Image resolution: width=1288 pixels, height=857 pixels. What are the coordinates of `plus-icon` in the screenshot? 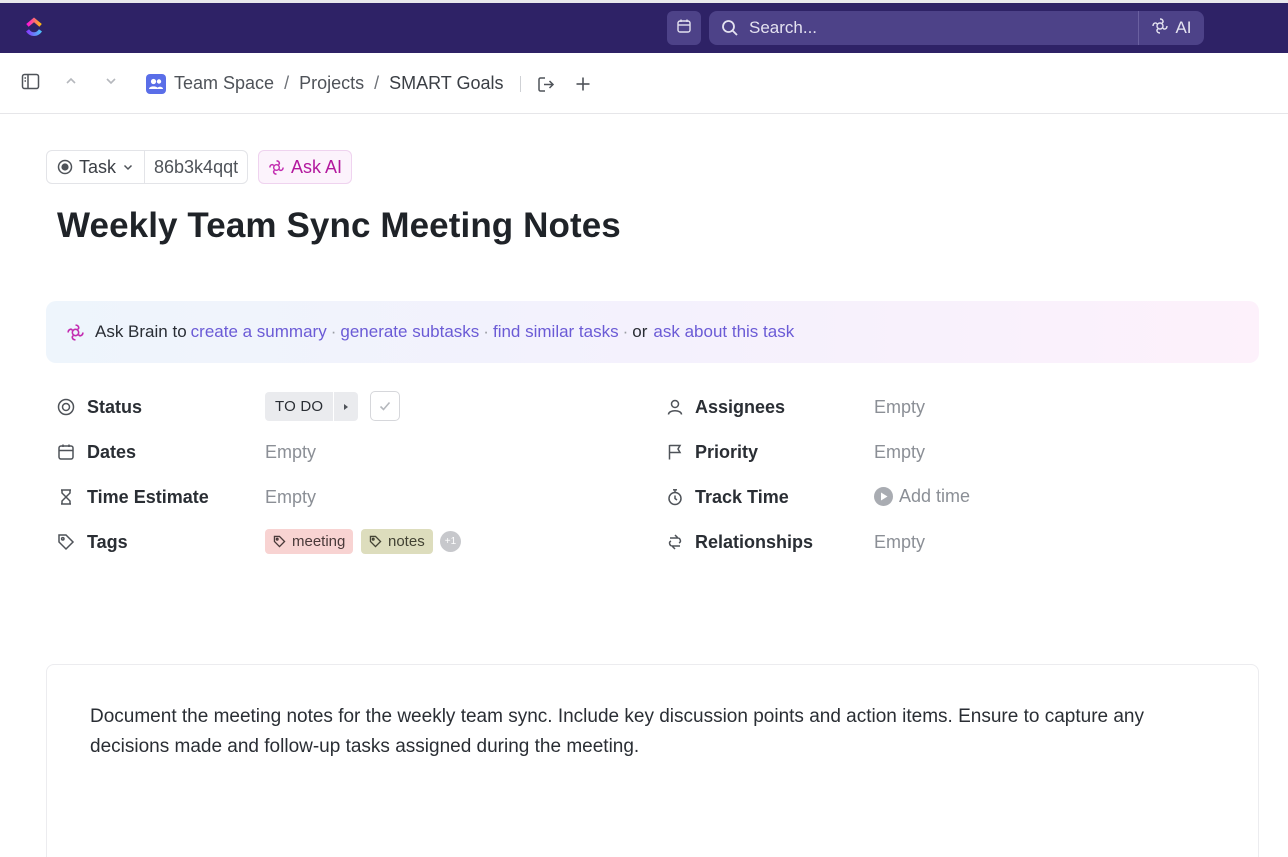 It's located at (583, 84).